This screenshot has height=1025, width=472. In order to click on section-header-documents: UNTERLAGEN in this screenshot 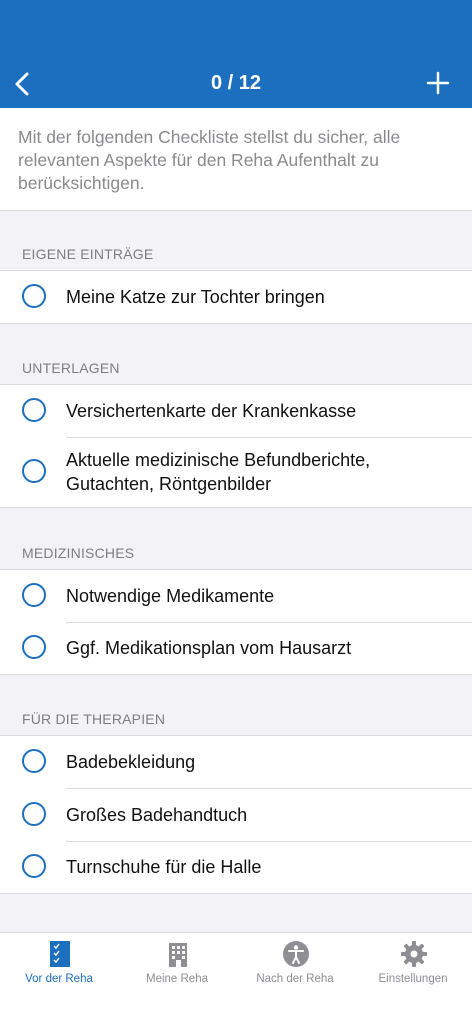, I will do `click(71, 368)`.